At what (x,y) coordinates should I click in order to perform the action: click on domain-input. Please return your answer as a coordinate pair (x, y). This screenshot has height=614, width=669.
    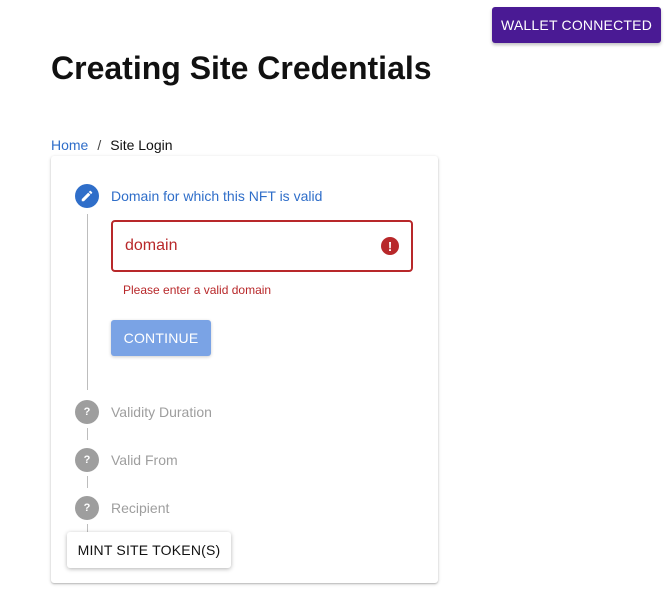
    Looking at the image, I should click on (245, 246).